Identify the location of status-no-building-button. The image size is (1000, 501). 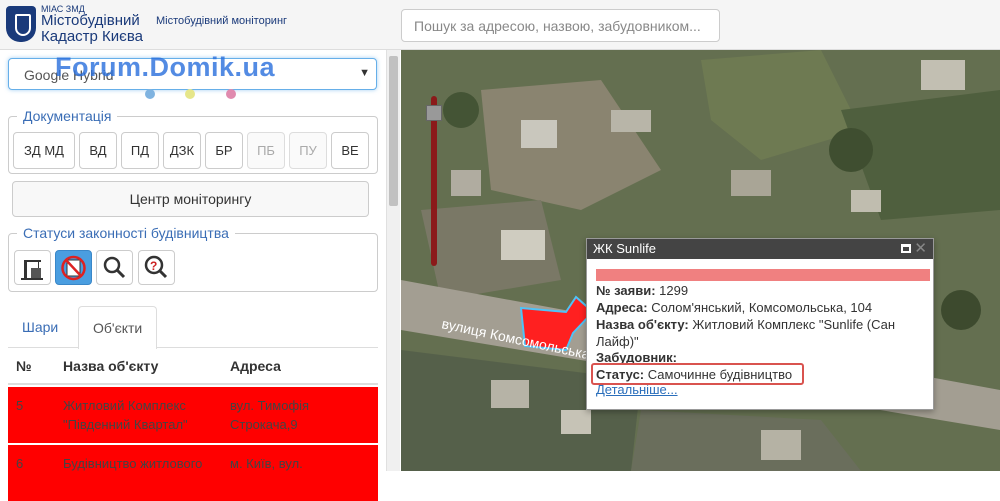
(73, 267).